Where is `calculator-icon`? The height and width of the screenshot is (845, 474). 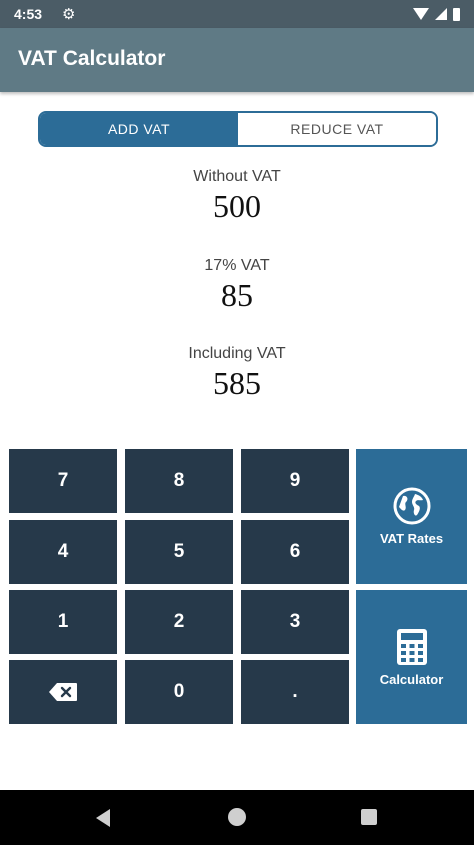
calculator-icon is located at coordinates (411, 646).